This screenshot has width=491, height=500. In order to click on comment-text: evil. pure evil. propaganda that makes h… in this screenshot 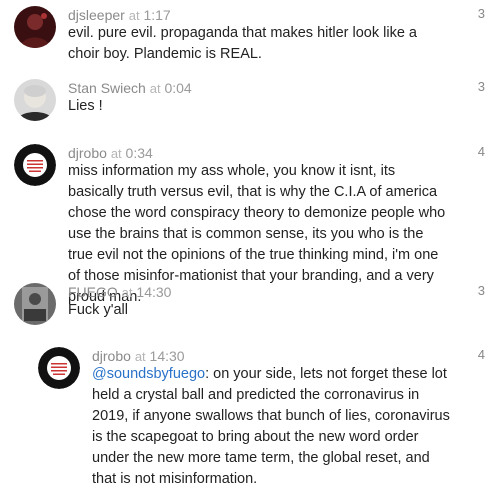, I will do `click(242, 43)`.